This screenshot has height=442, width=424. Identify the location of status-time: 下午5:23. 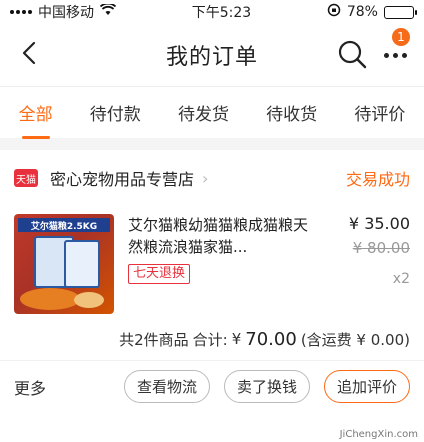
(221, 13).